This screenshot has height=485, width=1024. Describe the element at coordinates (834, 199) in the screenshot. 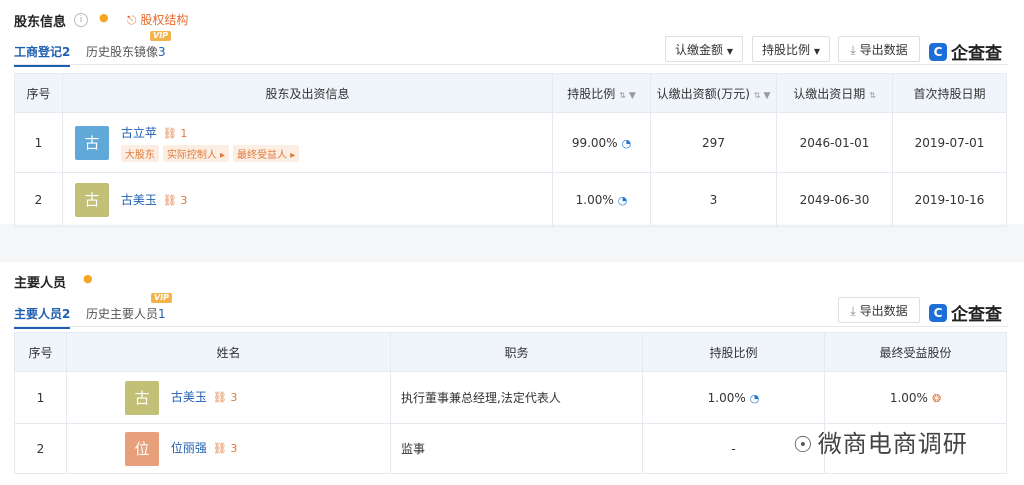

I see `sub-date-cell: 2049-06-30` at that location.